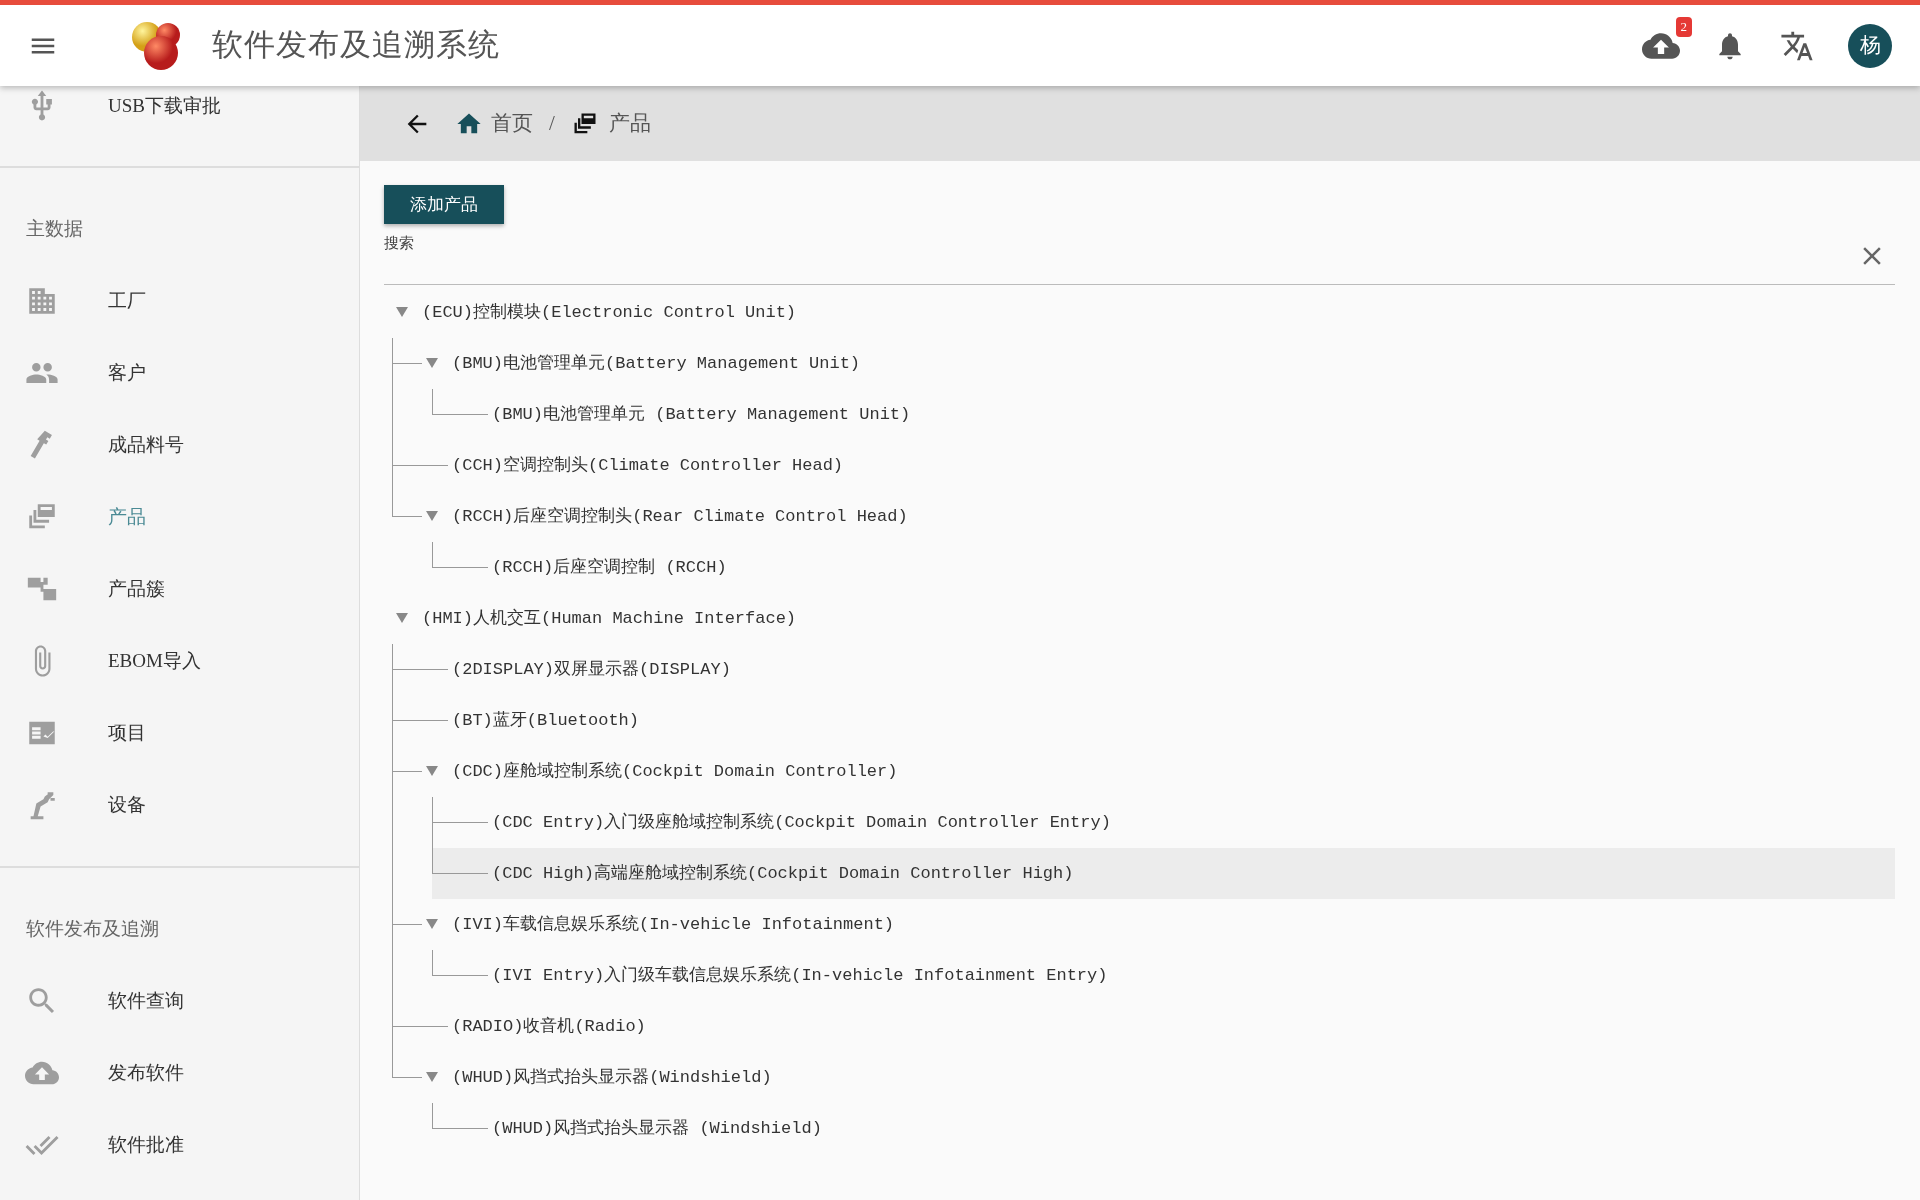 Image resolution: width=1920 pixels, height=1200 pixels. I want to click on tree-row: (BT)蓝牙(Bluetooth), so click(1143, 720).